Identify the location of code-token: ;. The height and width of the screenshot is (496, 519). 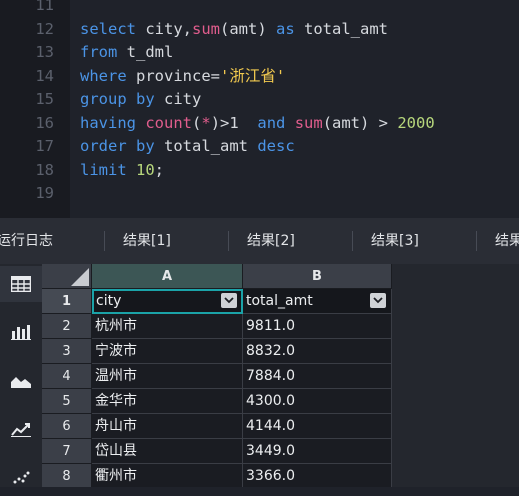
(159, 169).